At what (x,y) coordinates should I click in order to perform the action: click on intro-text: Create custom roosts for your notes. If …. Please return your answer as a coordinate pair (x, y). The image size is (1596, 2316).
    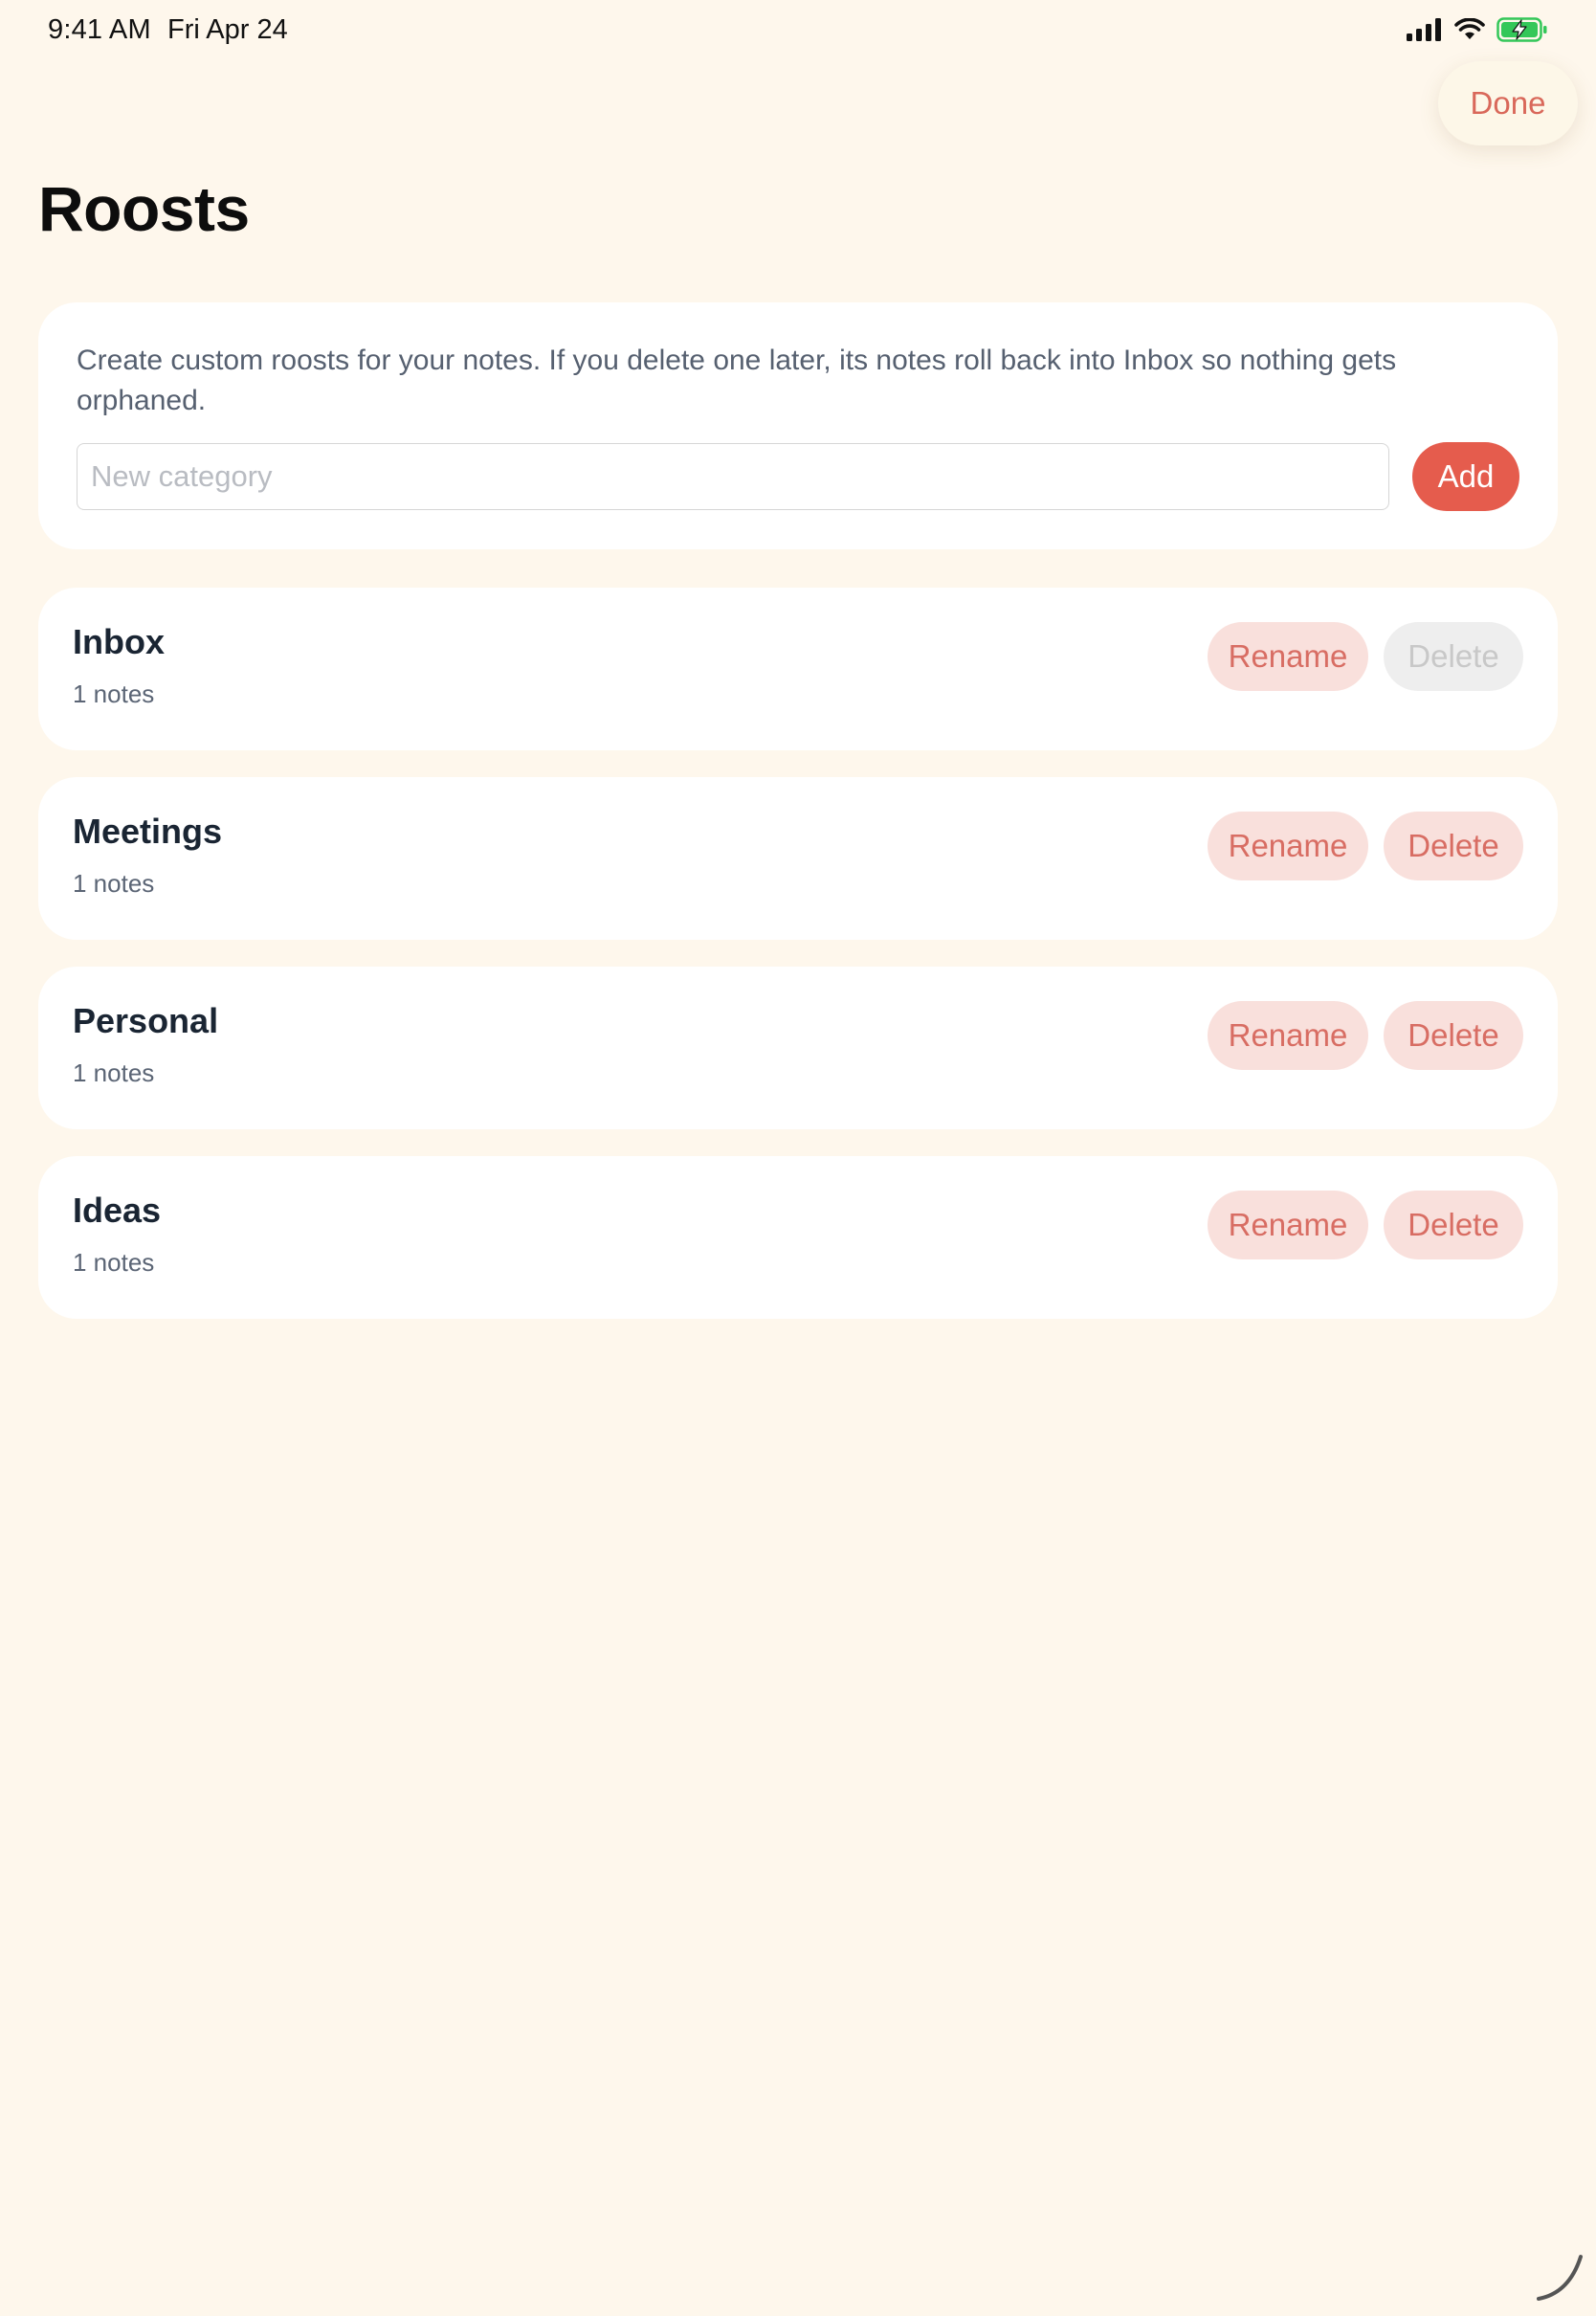
    Looking at the image, I should click on (737, 380).